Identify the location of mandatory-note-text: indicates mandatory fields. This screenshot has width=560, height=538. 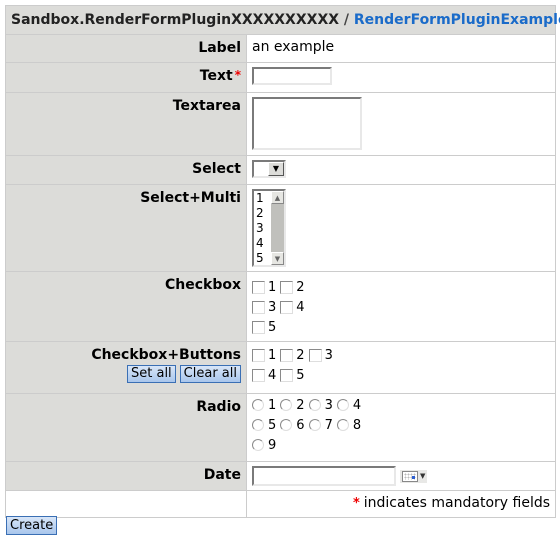
(457, 503).